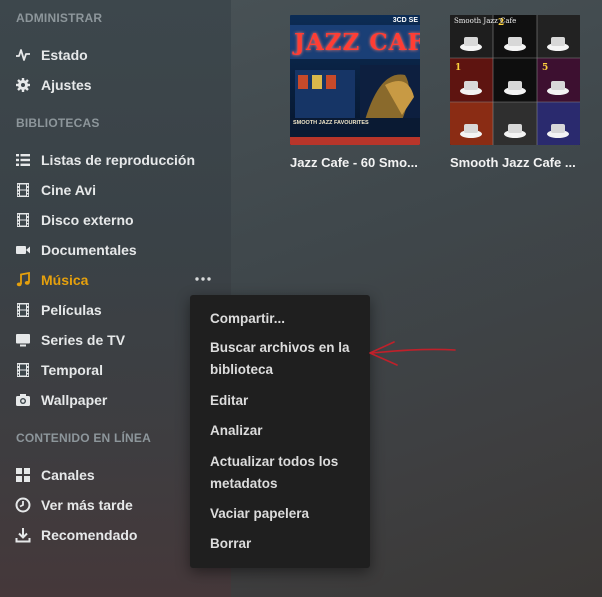 Image resolution: width=602 pixels, height=597 pixels. Describe the element at coordinates (58, 123) in the screenshot. I see `section-title-libraries: BIBLIOTECAS` at that location.